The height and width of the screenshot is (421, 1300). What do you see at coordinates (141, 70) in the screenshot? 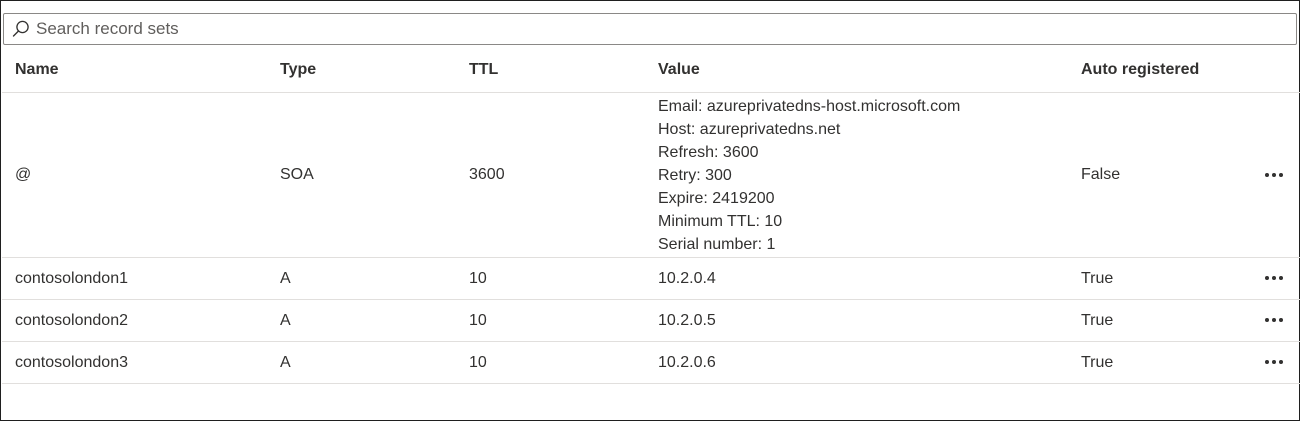
I see `column-header-name: Name` at bounding box center [141, 70].